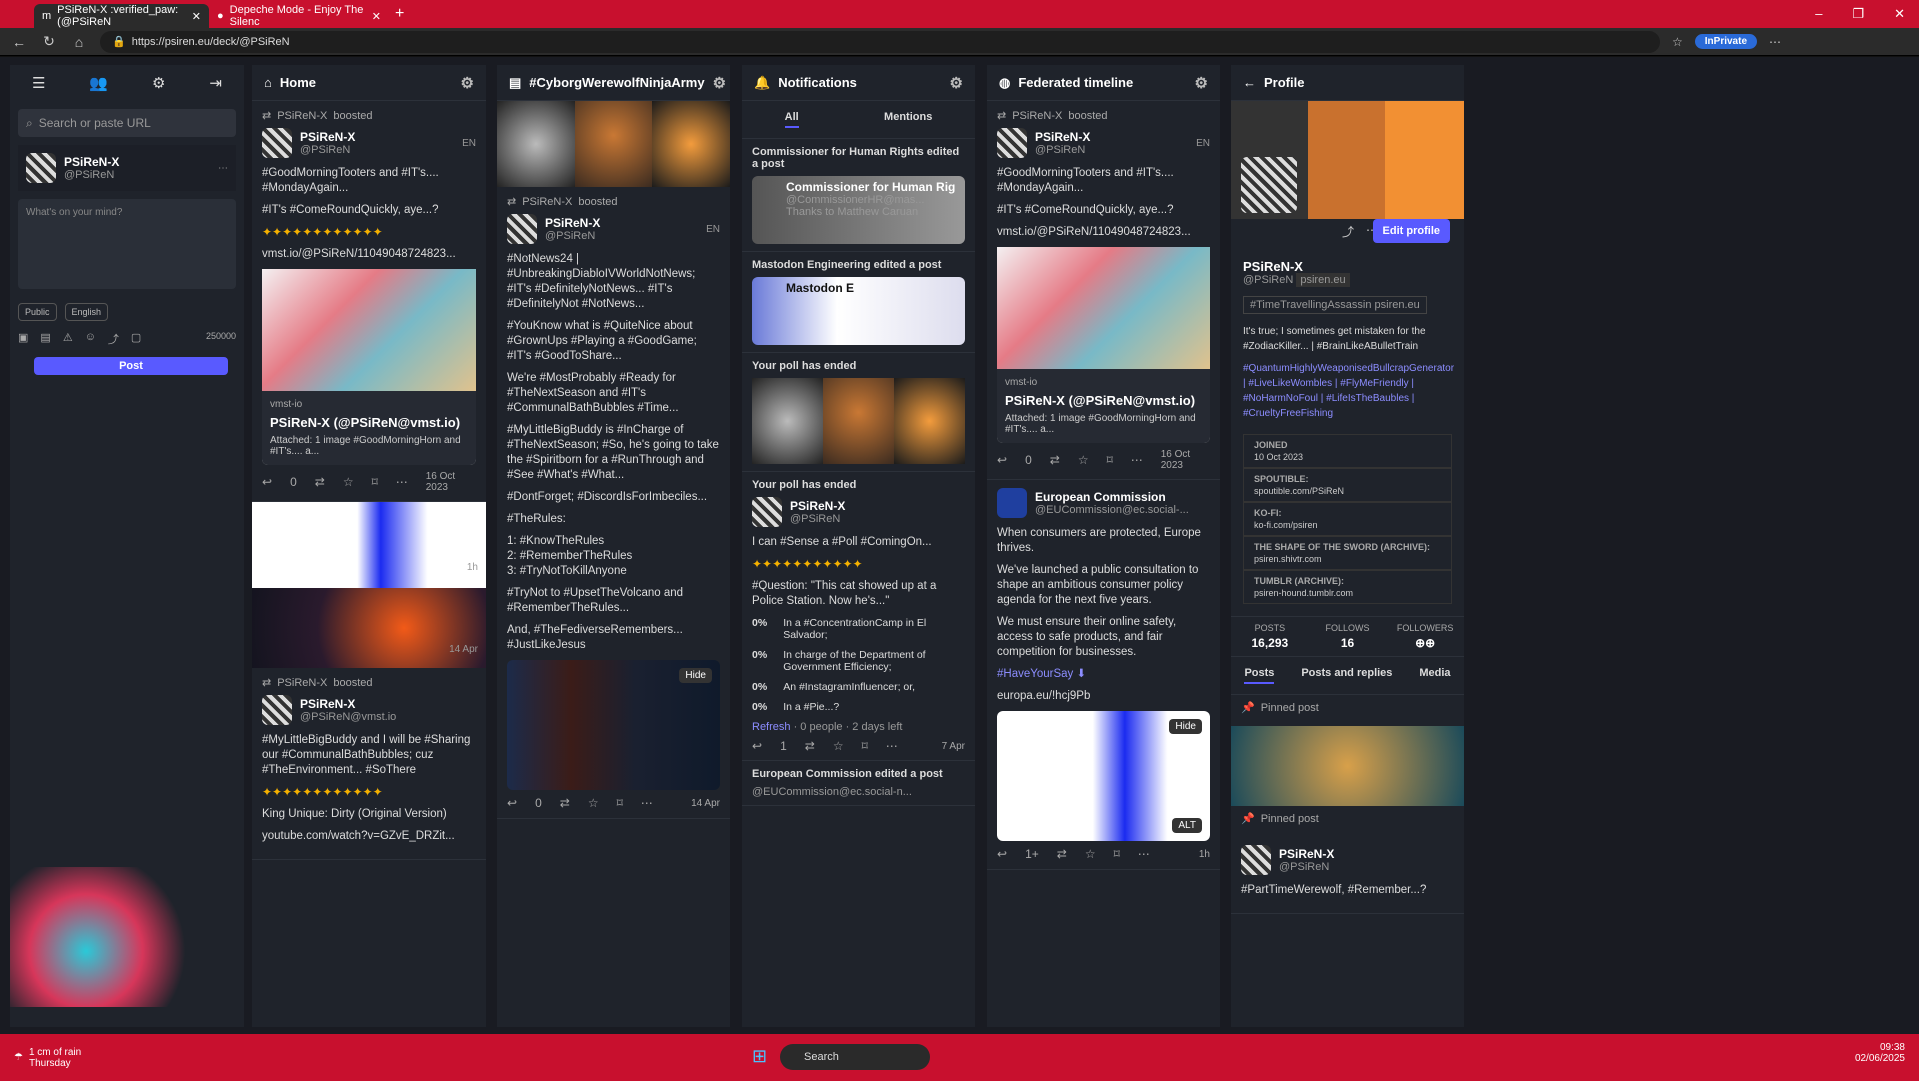 The width and height of the screenshot is (1919, 1081). Describe the element at coordinates (613, 725) in the screenshot. I see `media-gallery: Hide` at that location.